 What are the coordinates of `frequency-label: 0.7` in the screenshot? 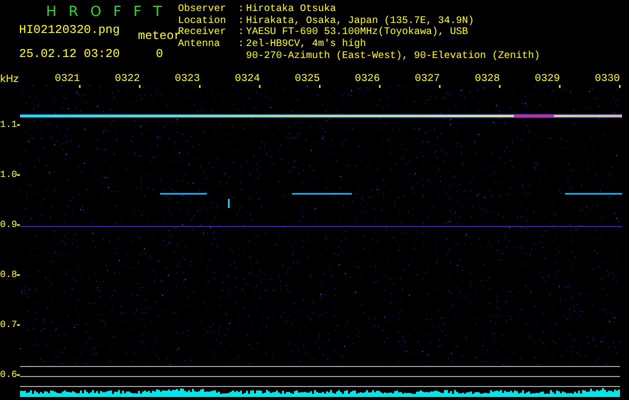 It's located at (9, 325).